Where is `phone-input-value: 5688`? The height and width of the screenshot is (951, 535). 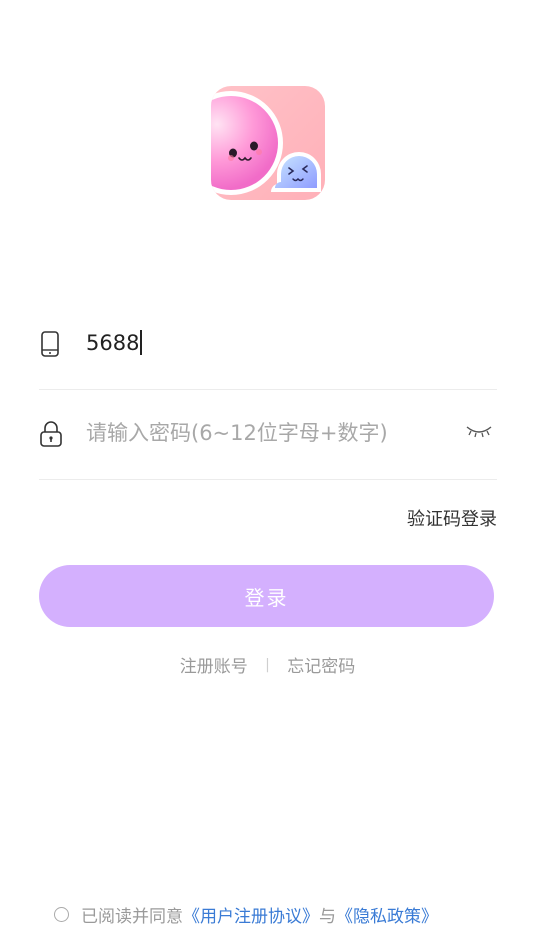
phone-input-value: 5688 is located at coordinates (113, 343).